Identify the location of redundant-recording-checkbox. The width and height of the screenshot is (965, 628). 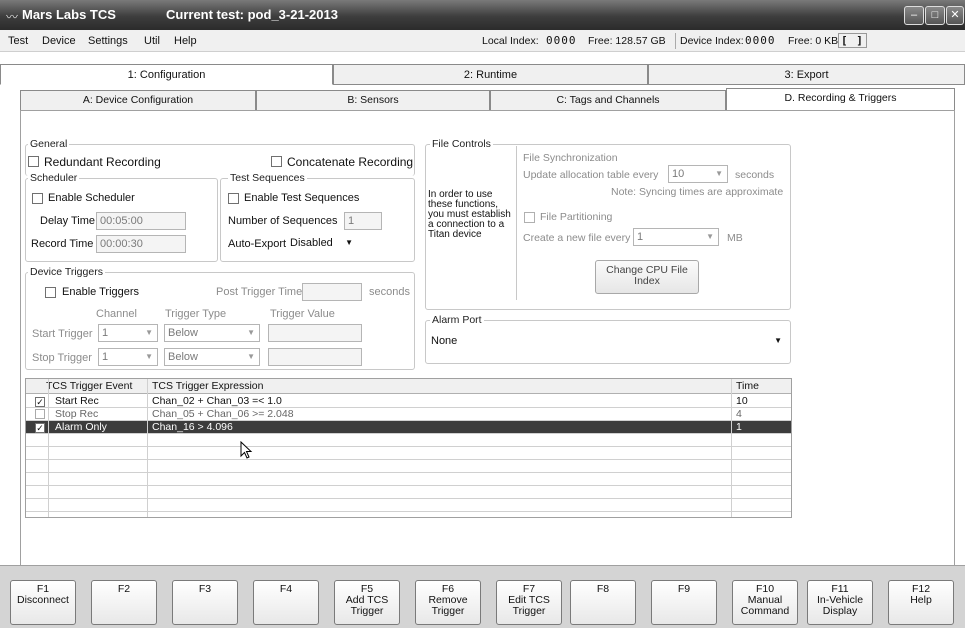
(33, 161).